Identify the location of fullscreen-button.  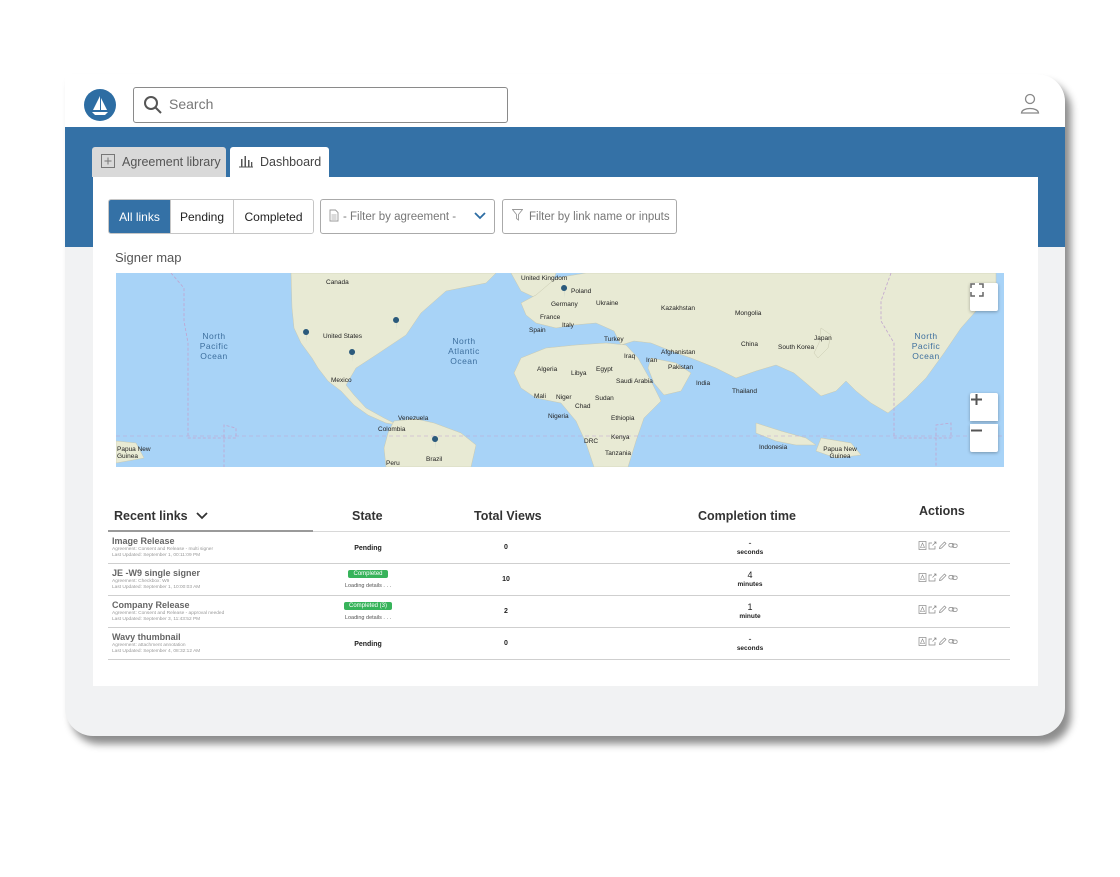
(984, 297).